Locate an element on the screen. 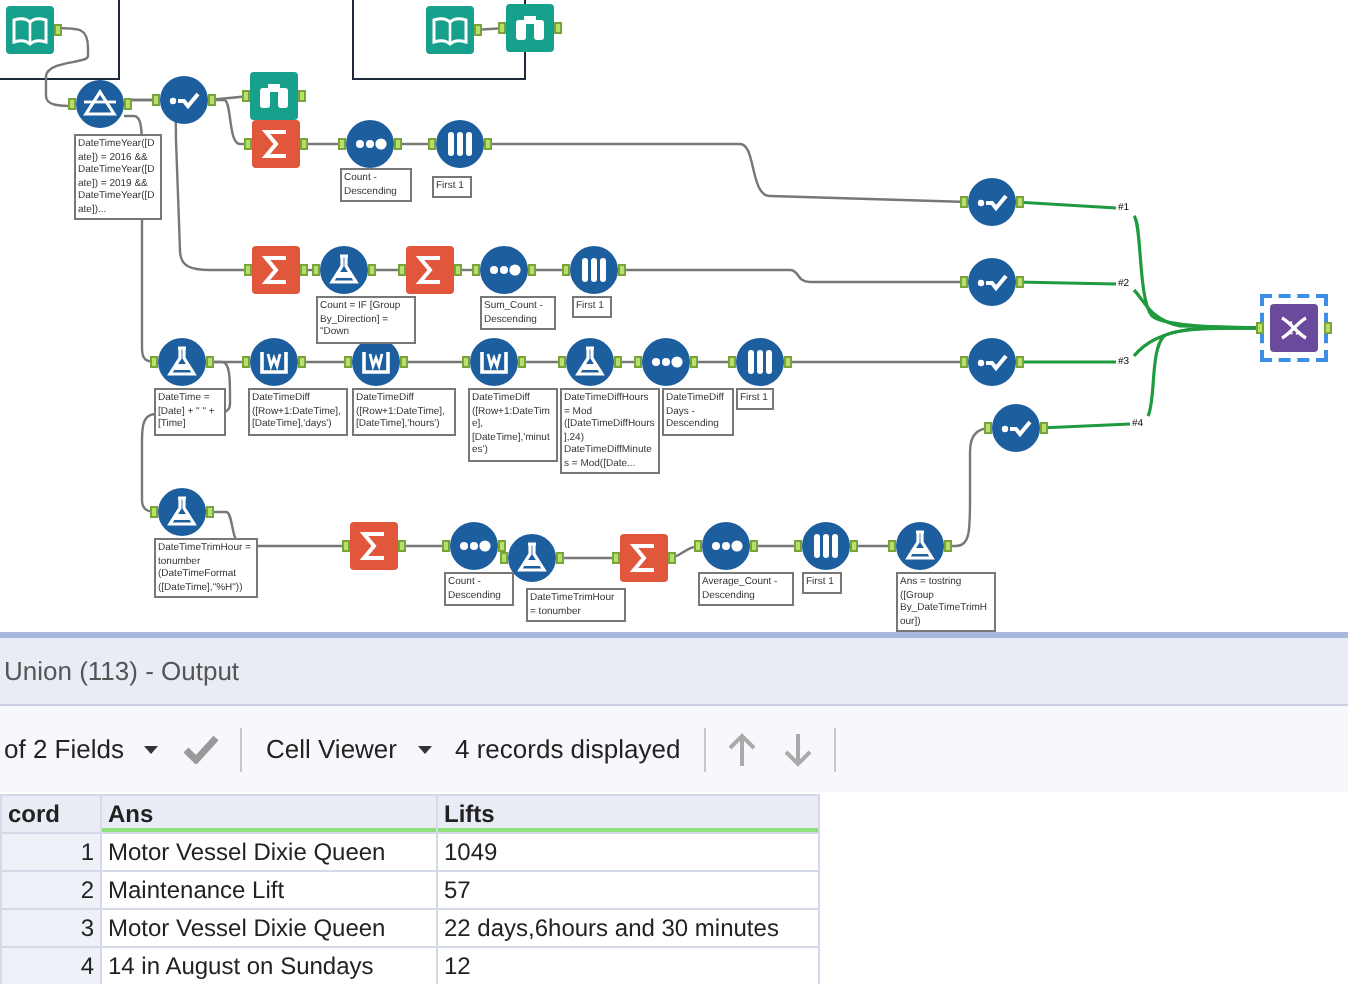  column-header: Lifts is located at coordinates (628, 814).